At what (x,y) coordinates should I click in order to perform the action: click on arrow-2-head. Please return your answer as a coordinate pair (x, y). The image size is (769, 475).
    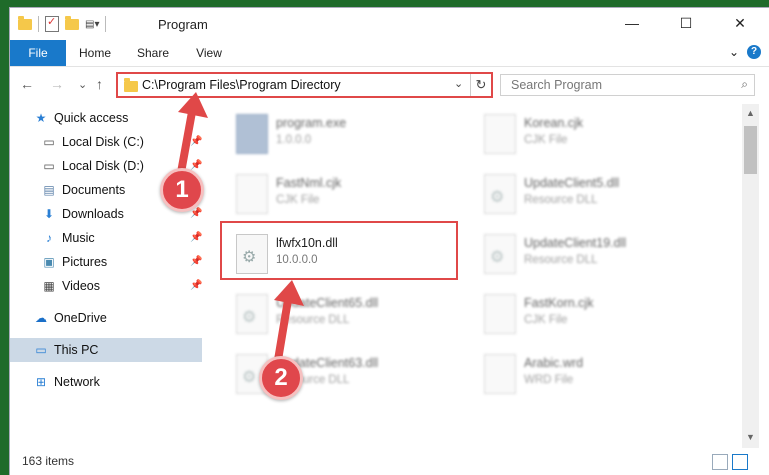
    Looking at the image, I should click on (289, 293).